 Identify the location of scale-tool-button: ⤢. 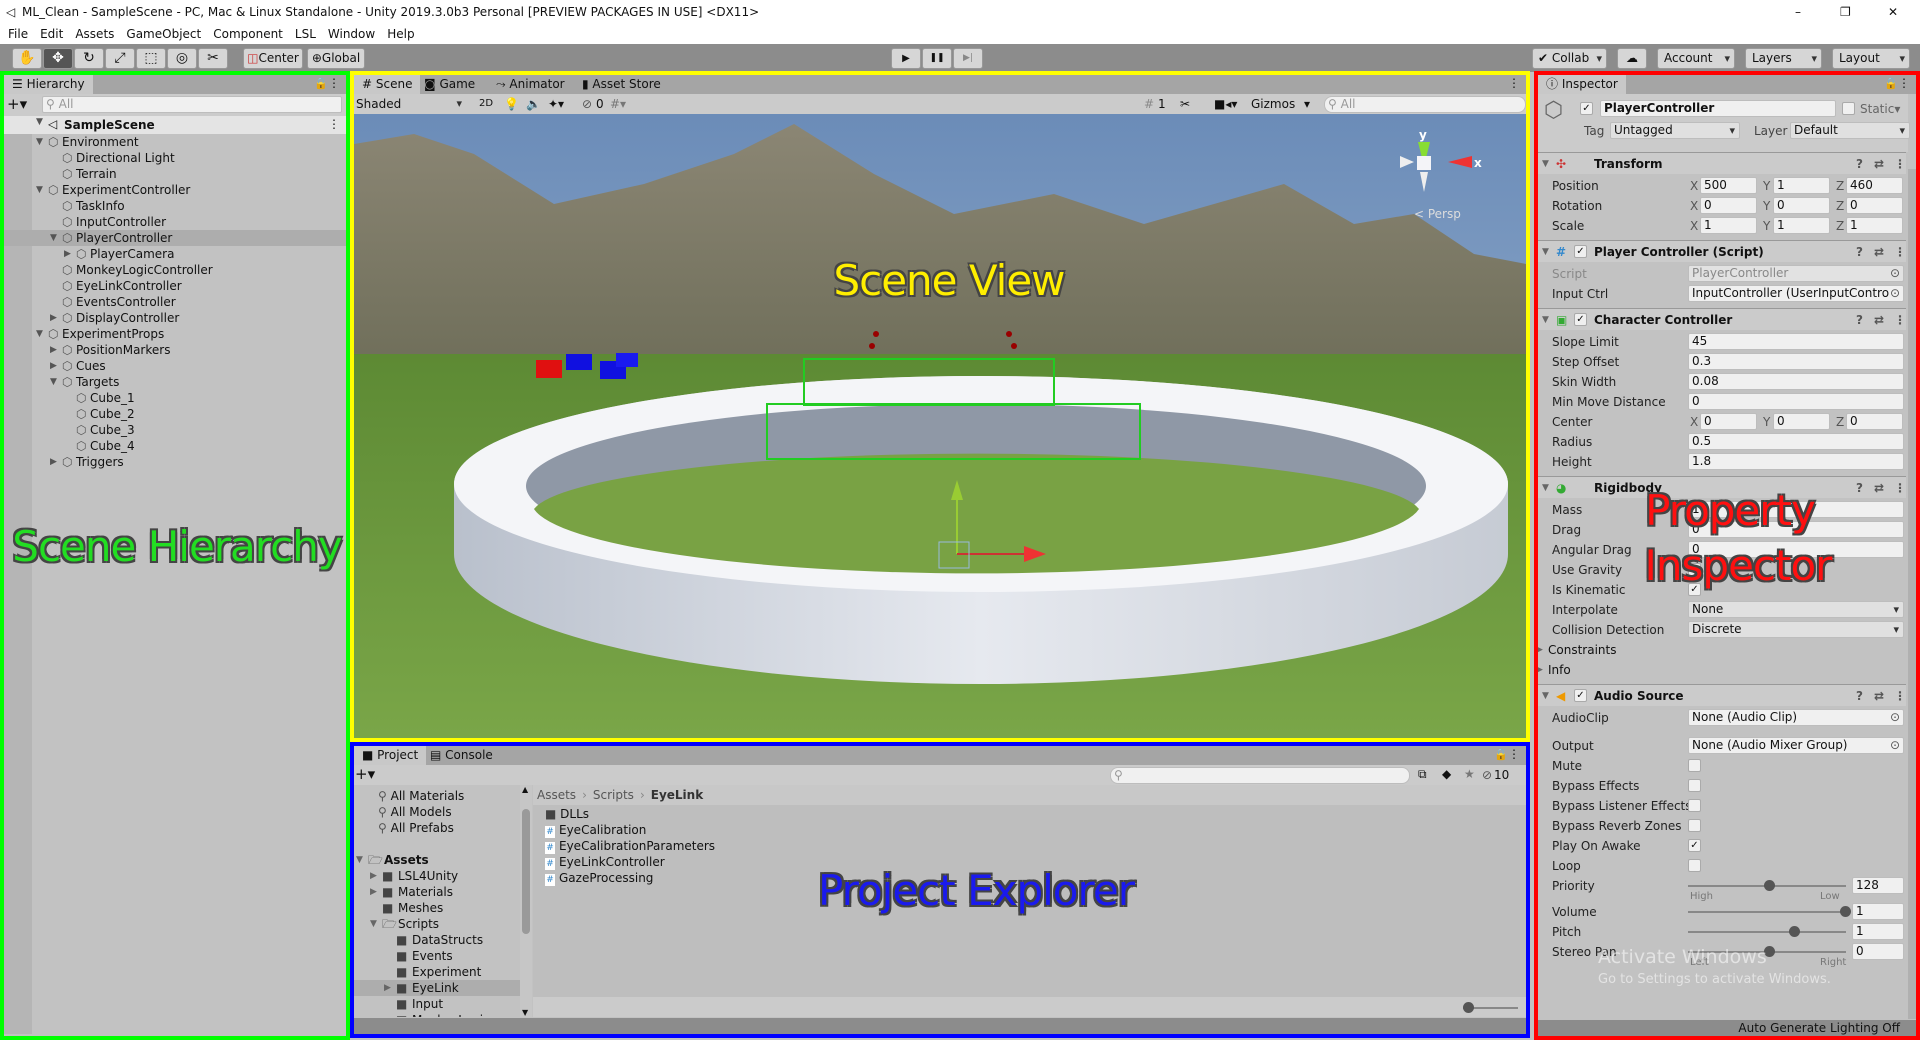
(120, 58).